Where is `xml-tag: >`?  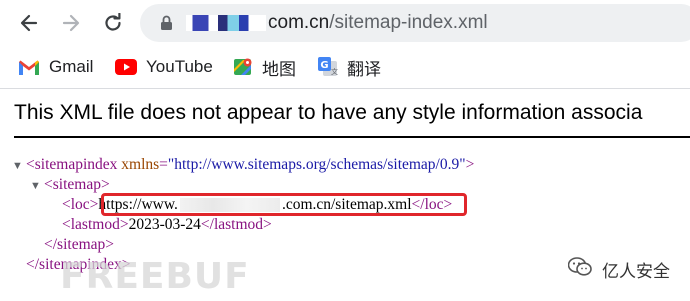 xml-tag: > is located at coordinates (470, 164).